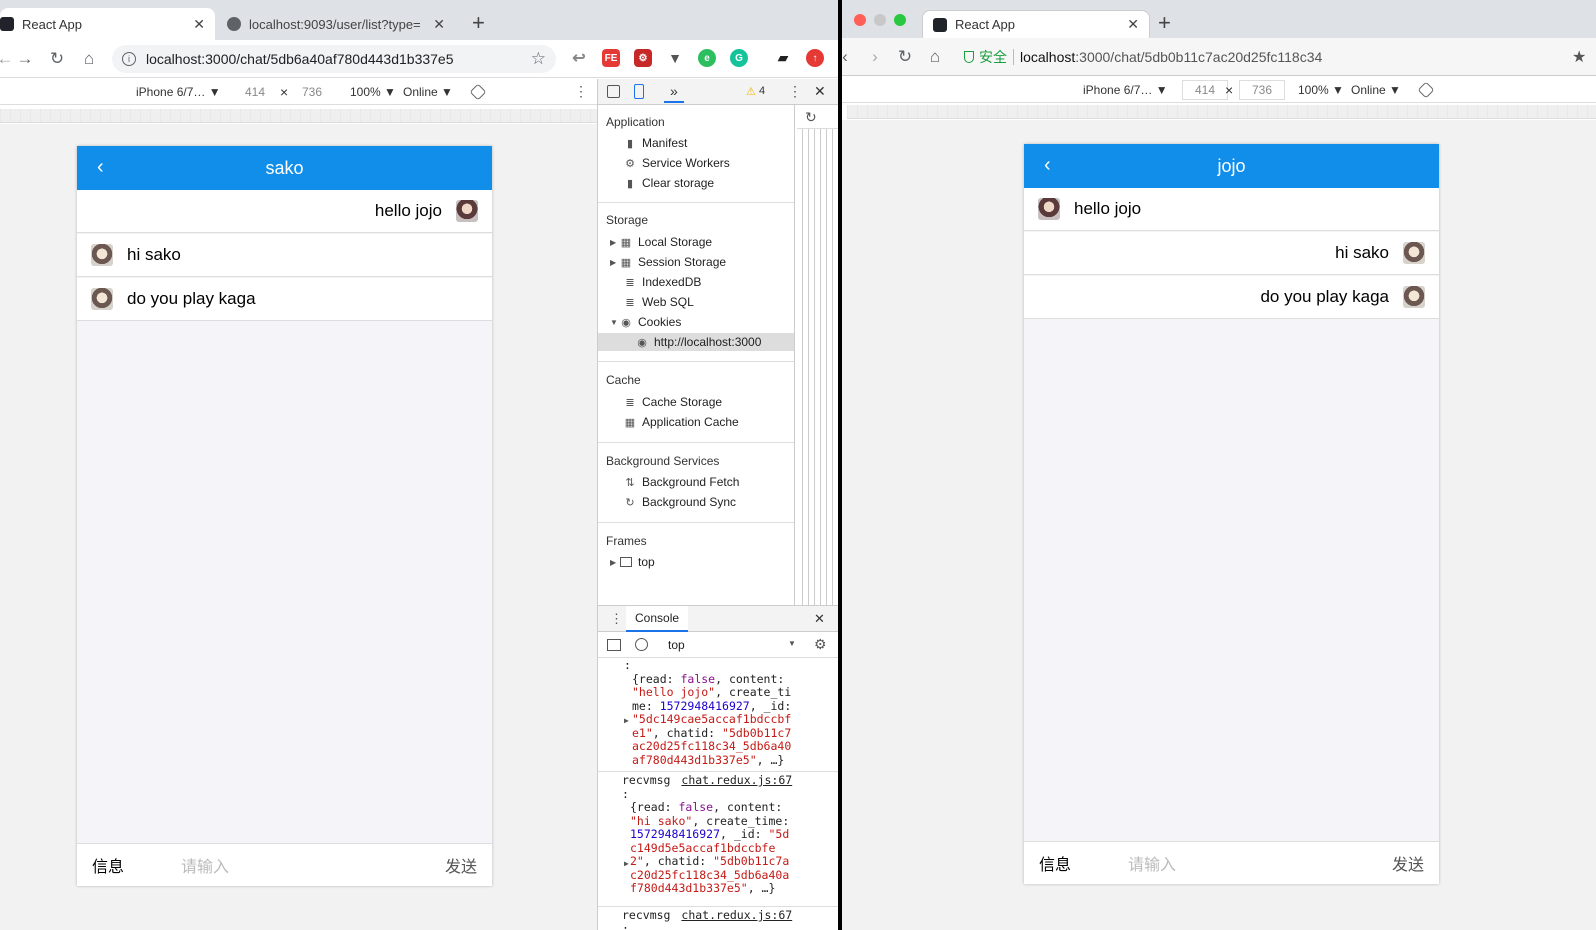 This screenshot has height=930, width=1596. I want to click on drawer-menu-icon: ⋮, so click(616, 619).